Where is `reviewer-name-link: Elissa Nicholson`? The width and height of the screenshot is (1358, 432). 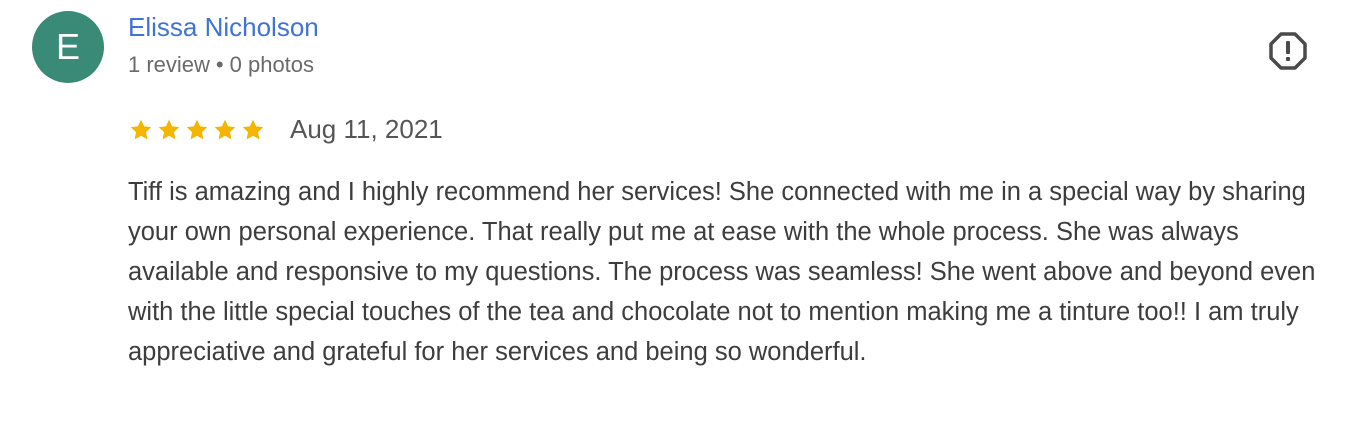
reviewer-name-link: Elissa Nicholson is located at coordinates (223, 27).